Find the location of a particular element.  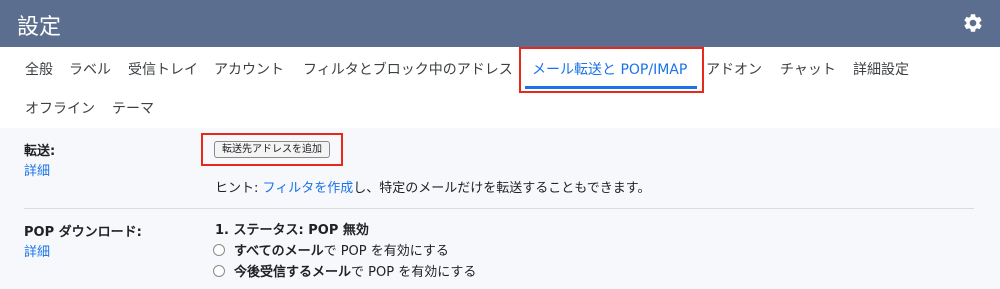

option-bold-text: 今後受信するメール is located at coordinates (293, 272).